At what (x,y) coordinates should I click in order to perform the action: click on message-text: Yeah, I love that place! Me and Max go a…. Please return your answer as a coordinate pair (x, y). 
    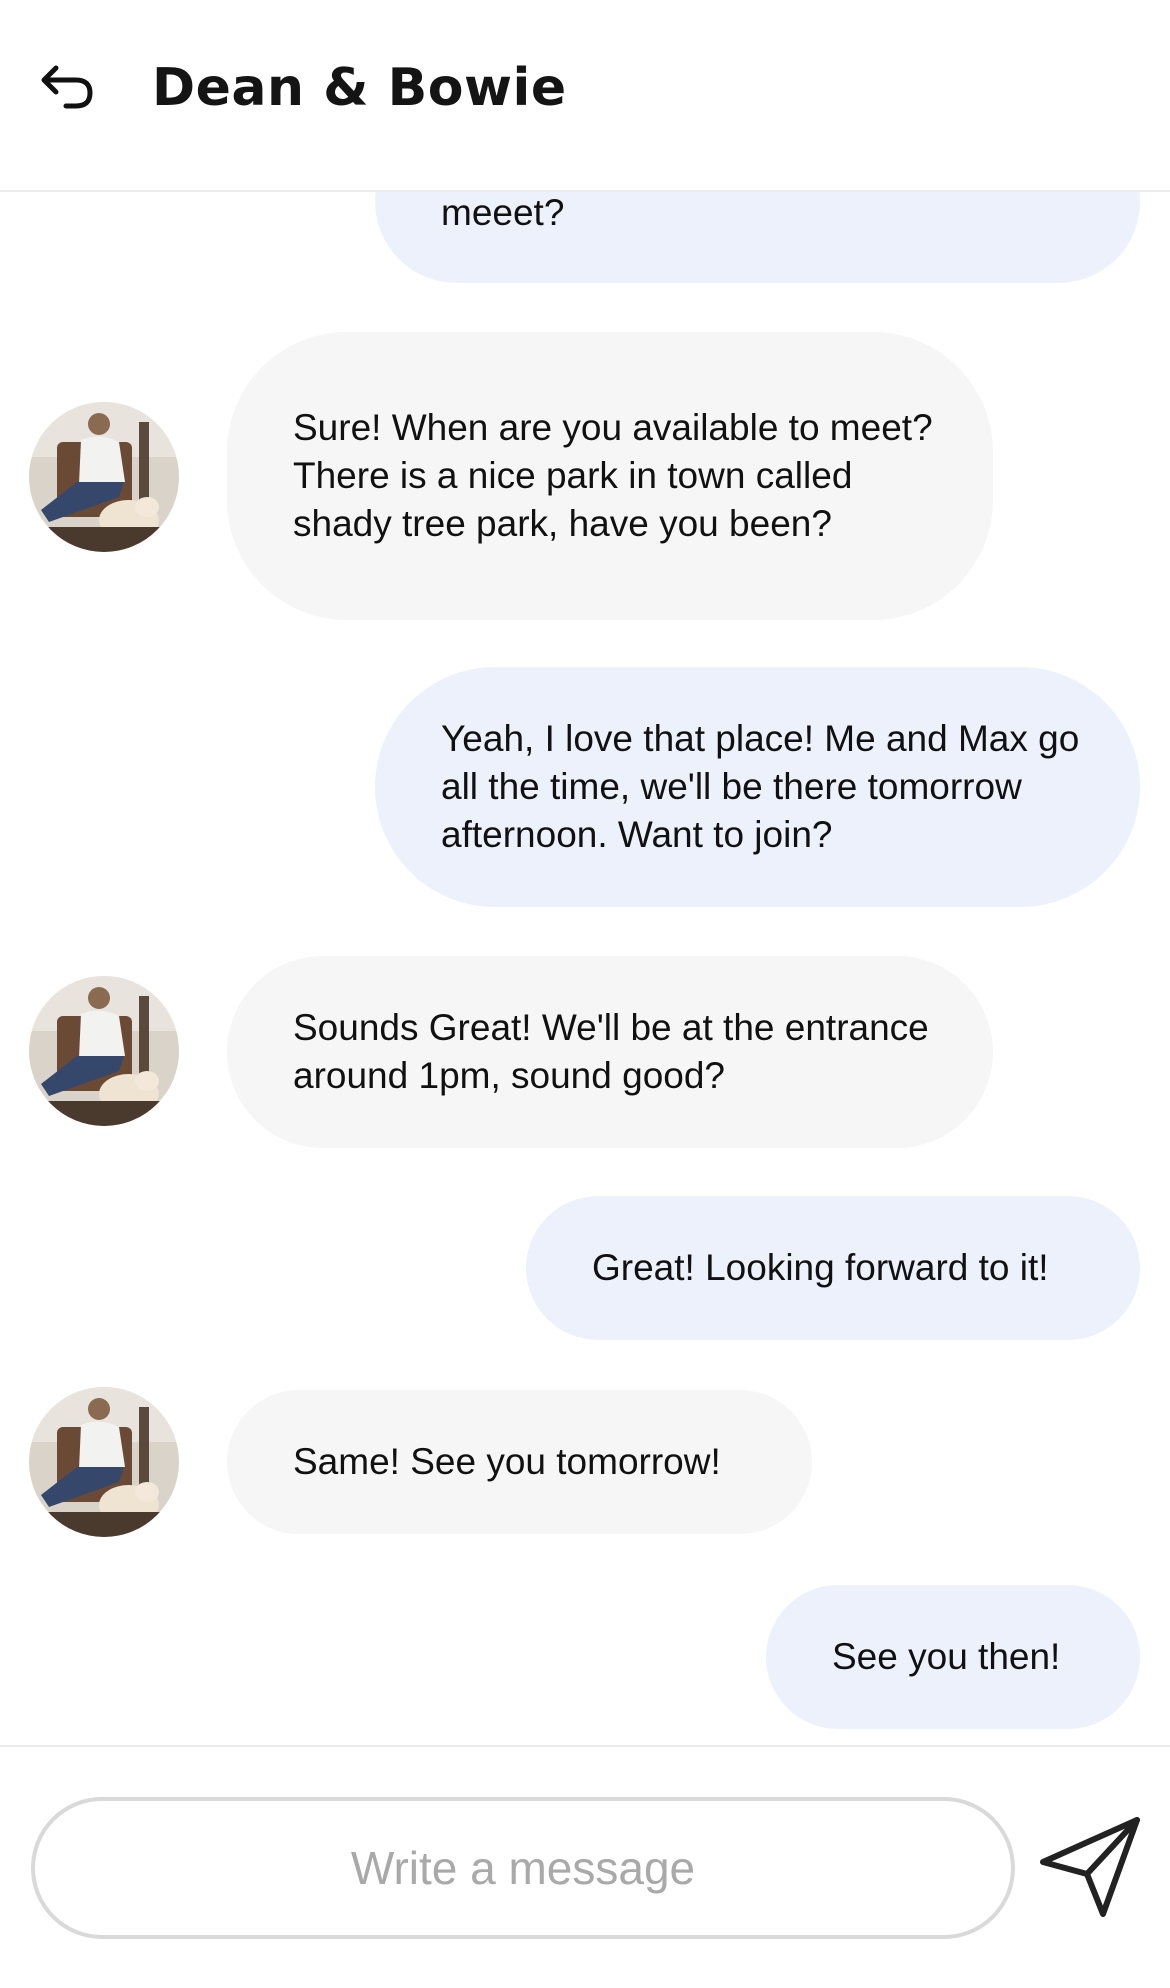
    Looking at the image, I should click on (760, 786).